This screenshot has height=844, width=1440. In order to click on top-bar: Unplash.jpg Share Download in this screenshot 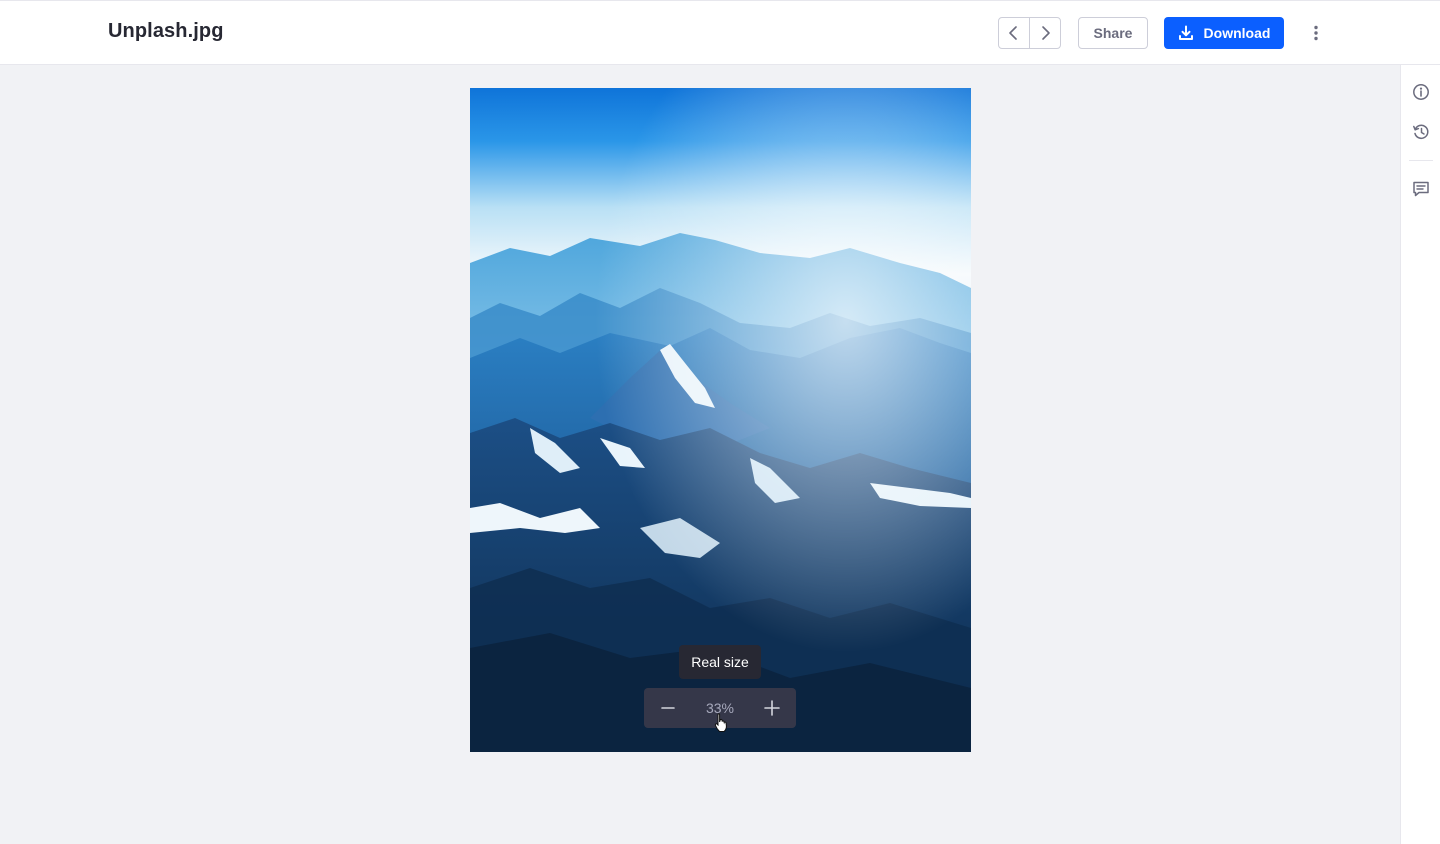, I will do `click(720, 32)`.